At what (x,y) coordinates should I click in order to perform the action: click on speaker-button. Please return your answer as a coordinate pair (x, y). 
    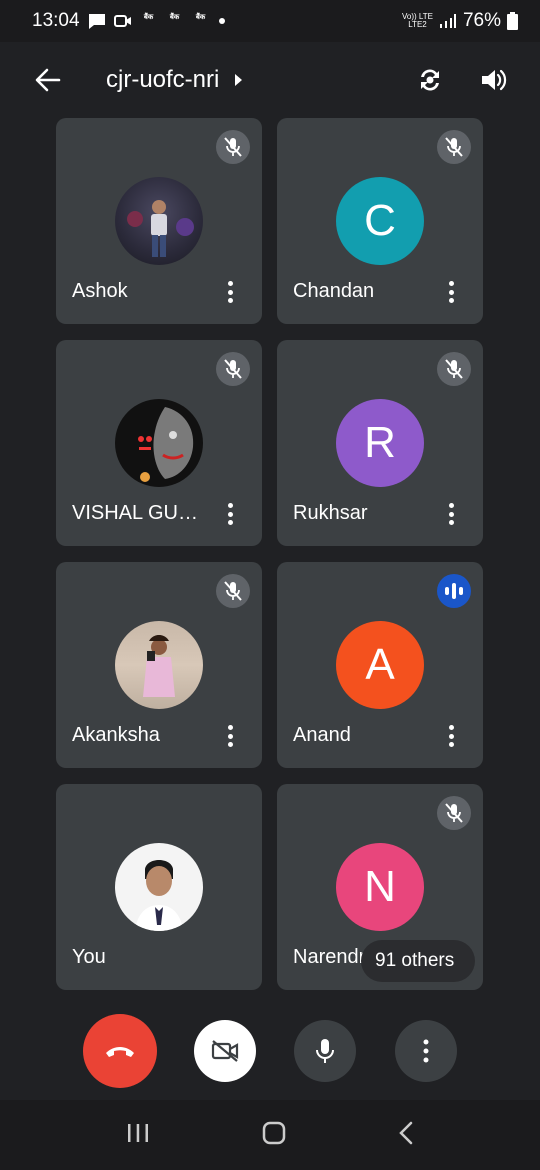
    Looking at the image, I should click on (494, 80).